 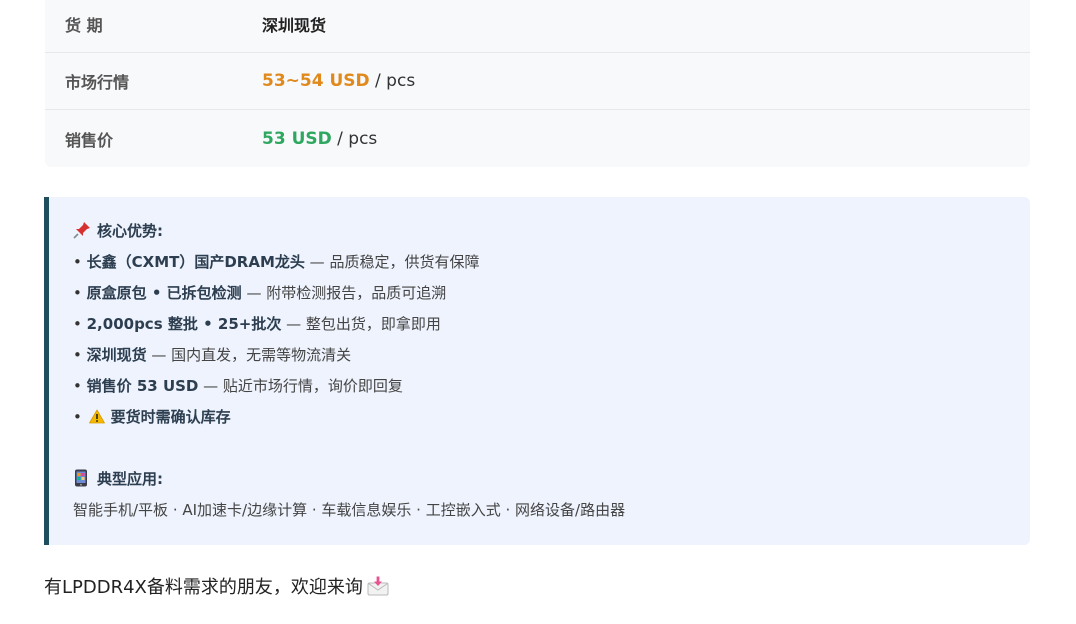 What do you see at coordinates (96, 415) in the screenshot?
I see `warning-icon` at bounding box center [96, 415].